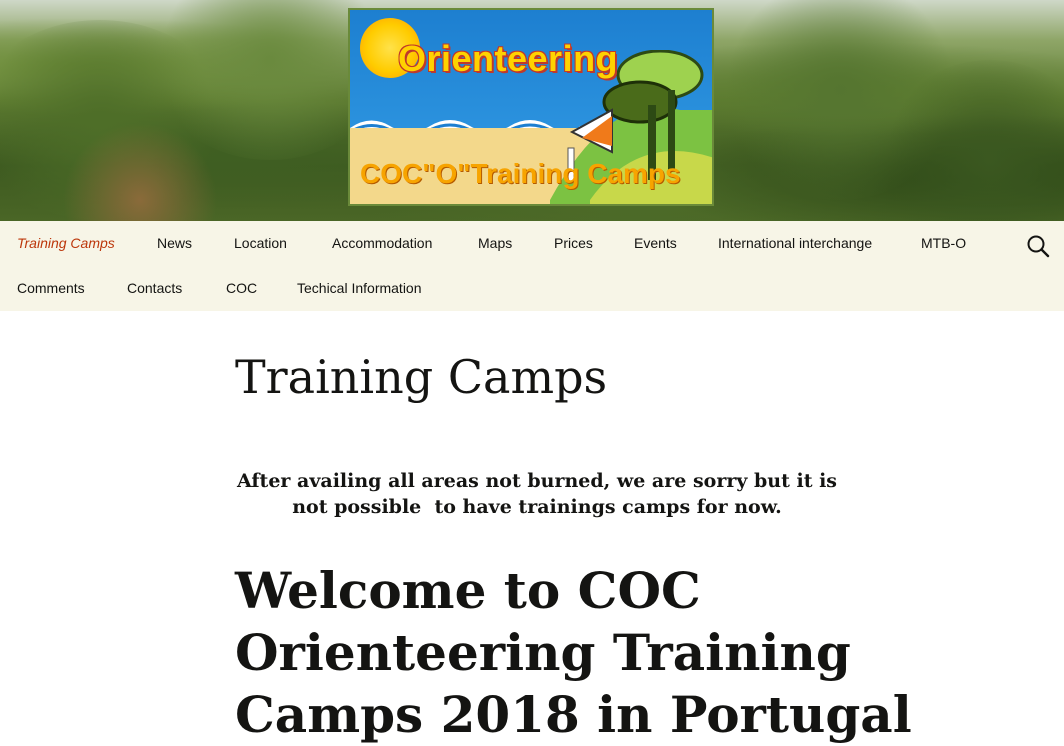 The image size is (1064, 746). I want to click on nav-item-training-camps: Training Camps, so click(66, 243).